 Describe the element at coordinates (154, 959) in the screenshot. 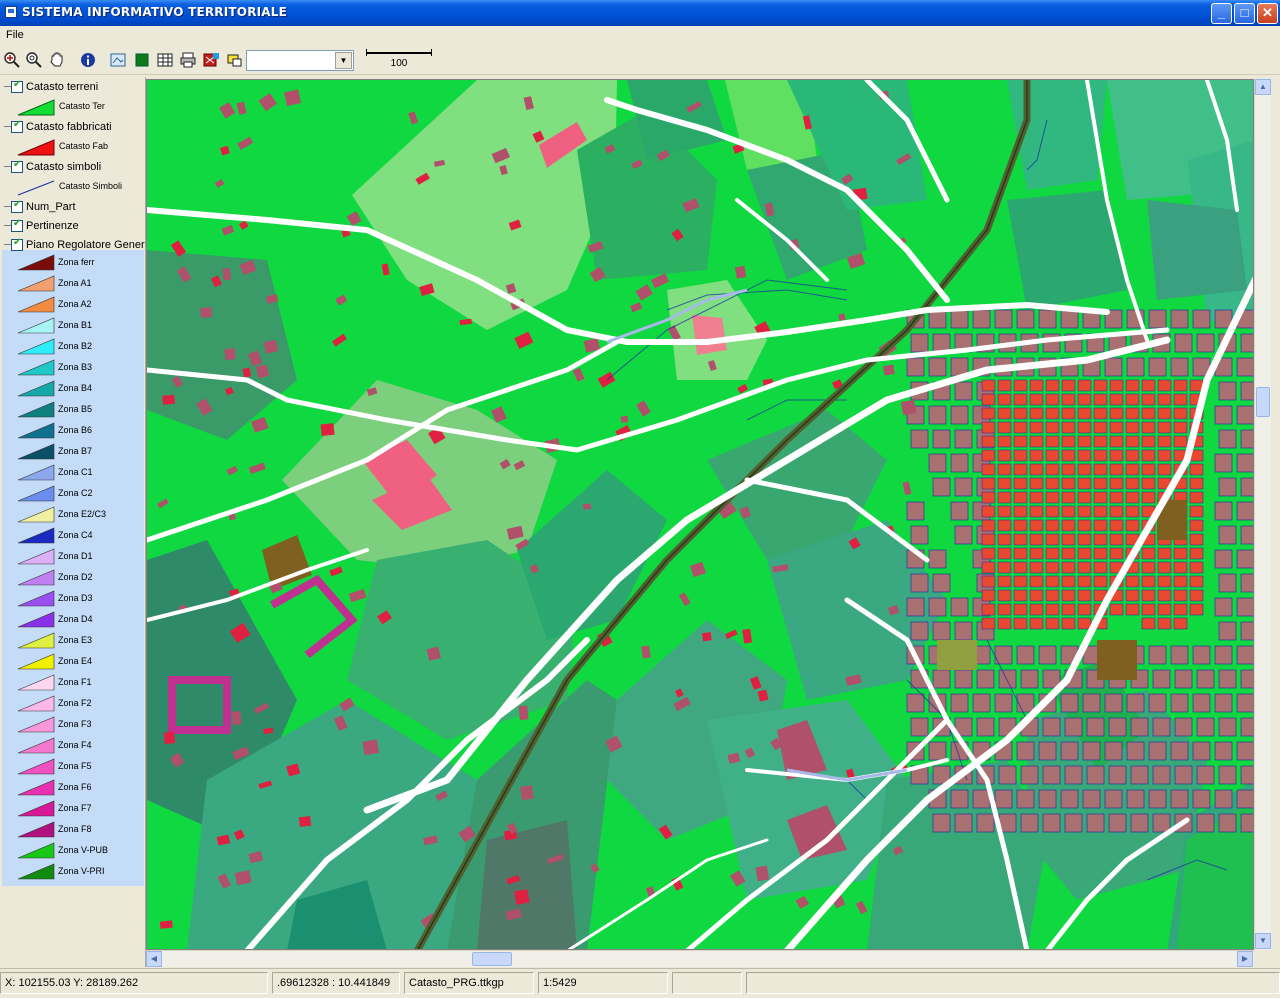

I see `scroll-left-icon: ◀` at that location.